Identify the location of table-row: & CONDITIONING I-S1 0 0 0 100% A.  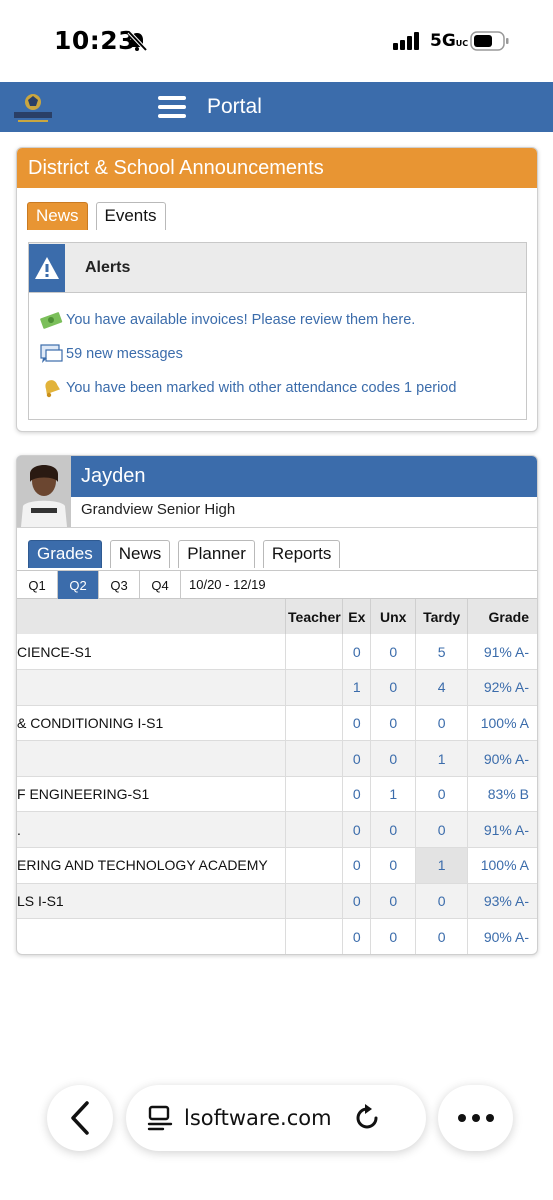
(277, 723).